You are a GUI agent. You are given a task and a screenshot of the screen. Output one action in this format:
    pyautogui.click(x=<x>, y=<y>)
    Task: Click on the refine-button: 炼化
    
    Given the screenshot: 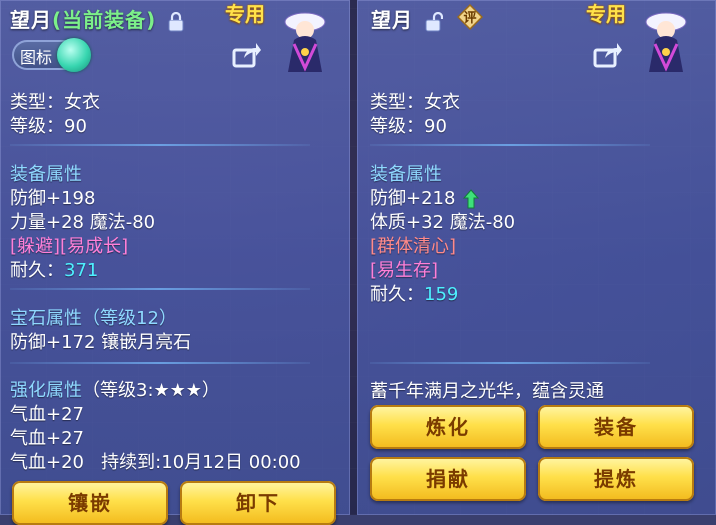 What is the action you would take?
    pyautogui.click(x=448, y=427)
    